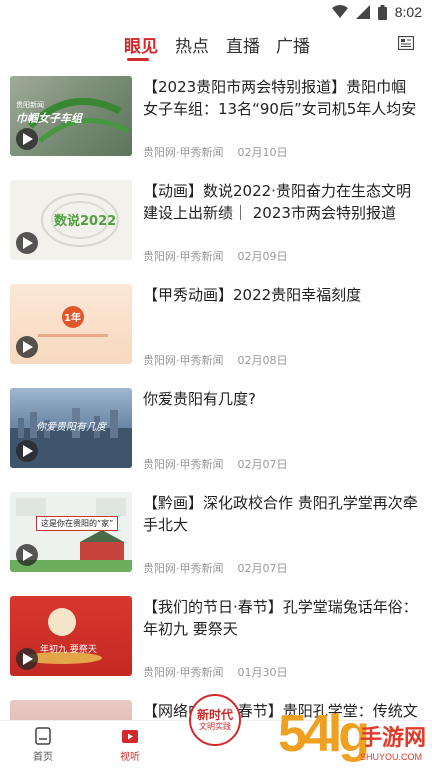  What do you see at coordinates (382, 12) in the screenshot?
I see `battery-icon` at bounding box center [382, 12].